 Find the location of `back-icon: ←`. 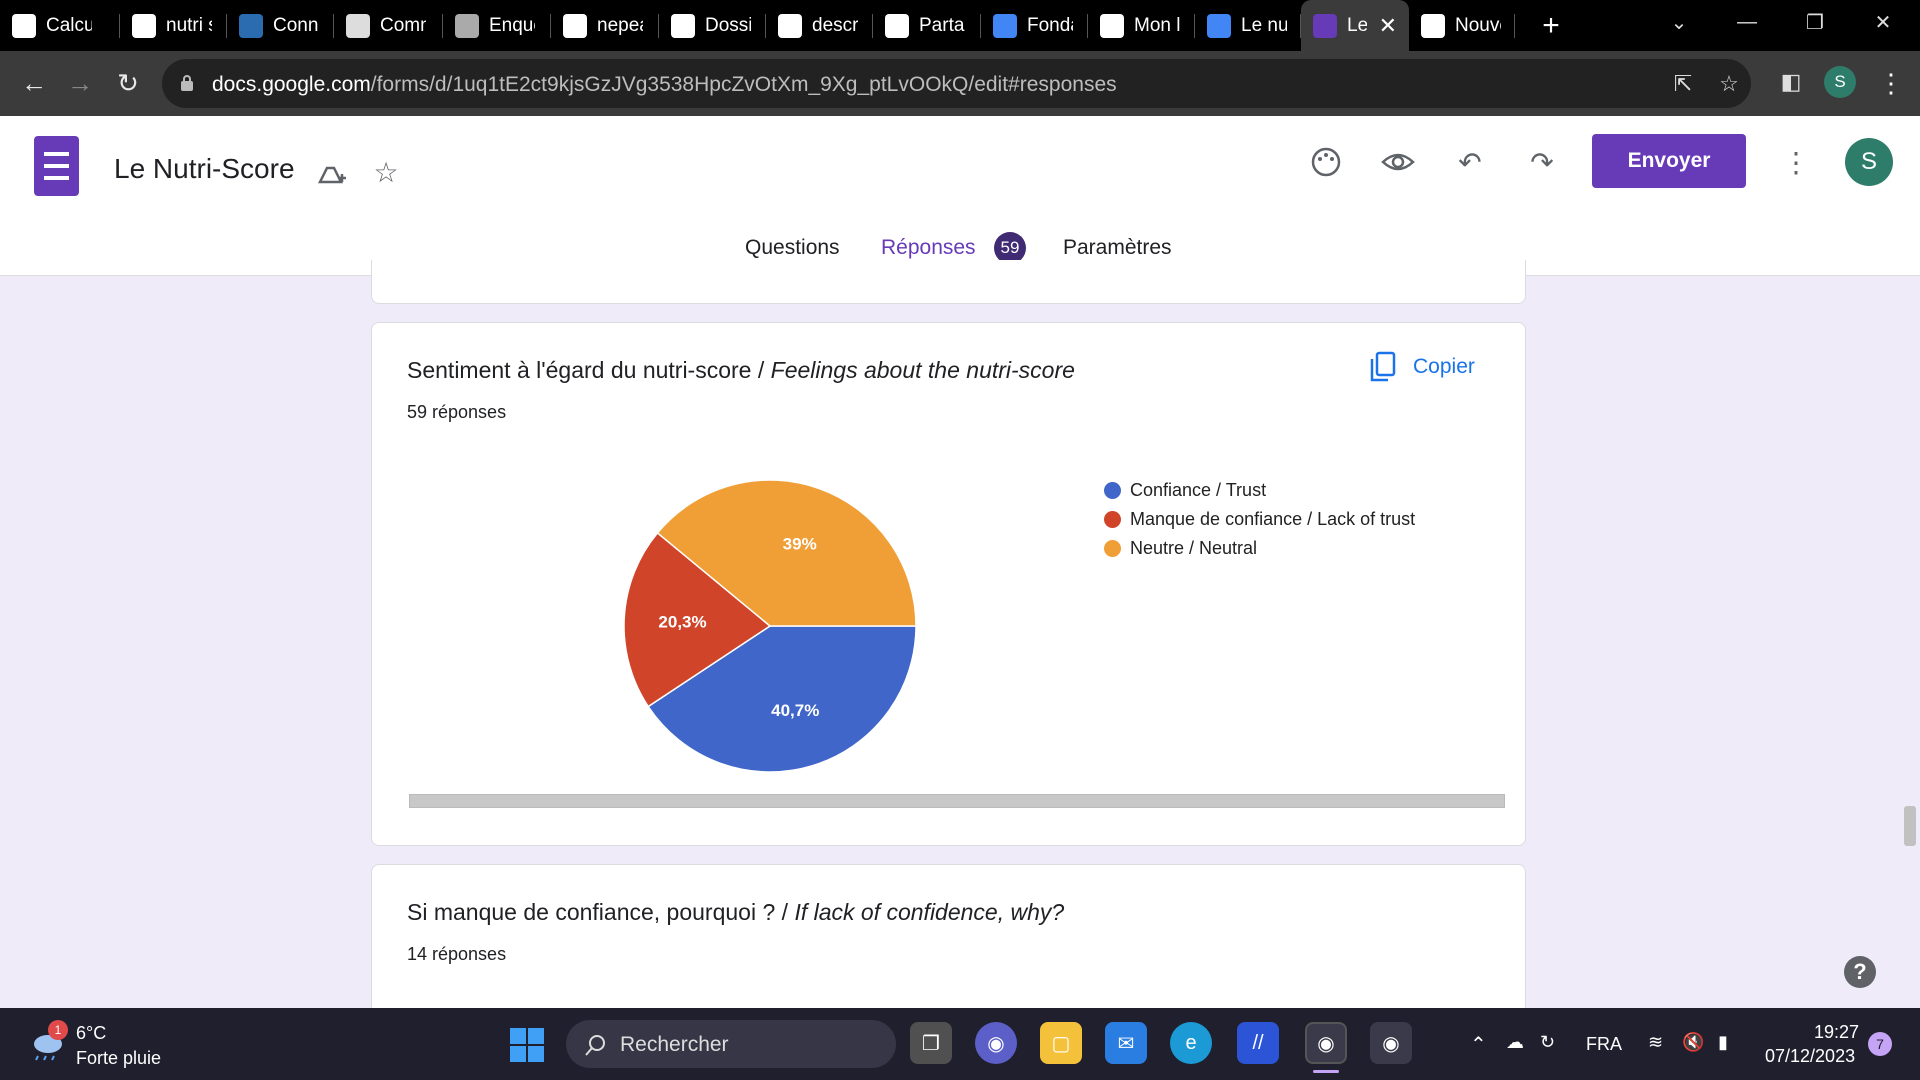

back-icon: ← is located at coordinates (34, 83).